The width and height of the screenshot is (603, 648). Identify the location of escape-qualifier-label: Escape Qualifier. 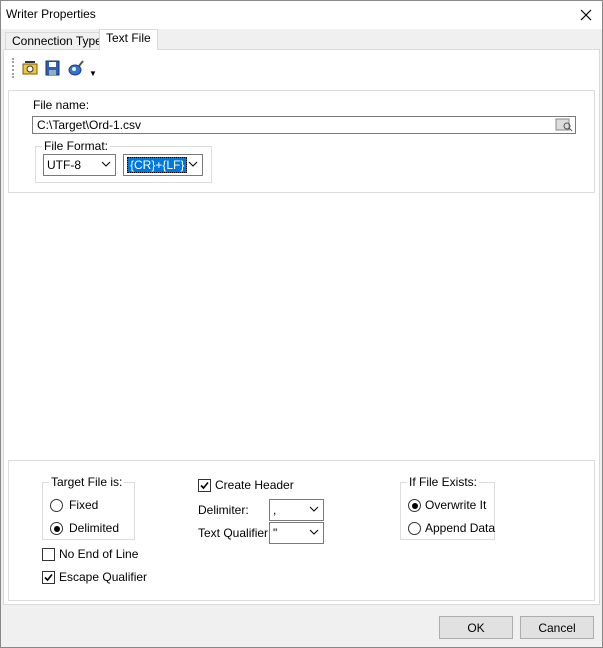
(103, 577).